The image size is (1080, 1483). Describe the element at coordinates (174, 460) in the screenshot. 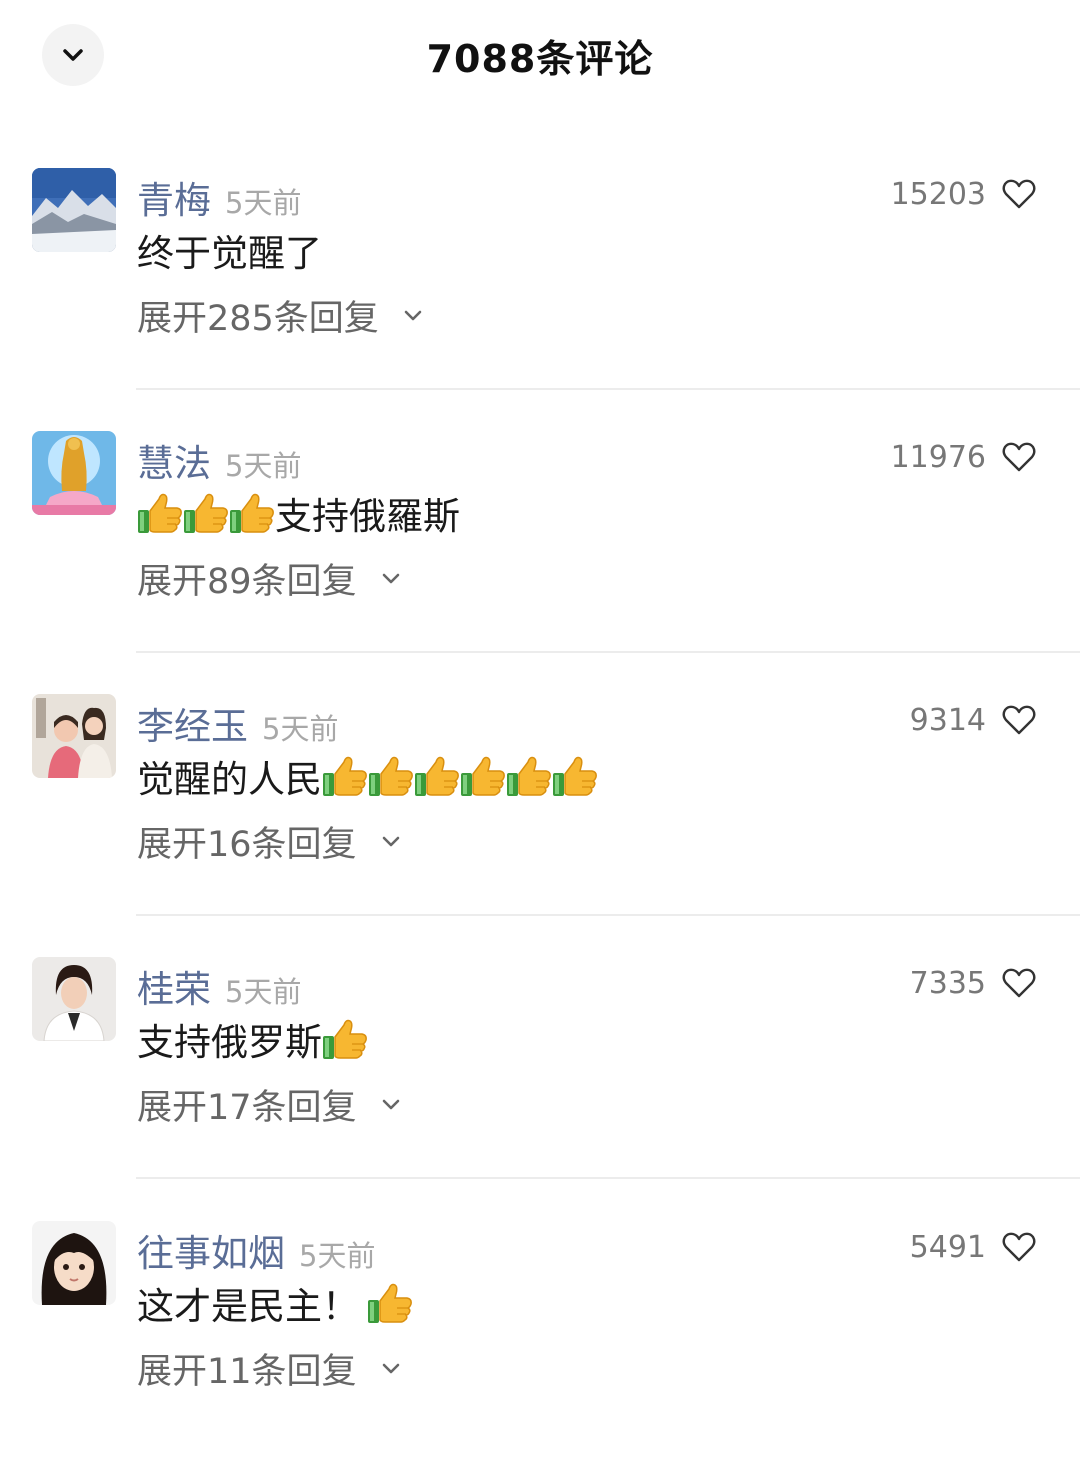

I see `username: 慧法` at that location.